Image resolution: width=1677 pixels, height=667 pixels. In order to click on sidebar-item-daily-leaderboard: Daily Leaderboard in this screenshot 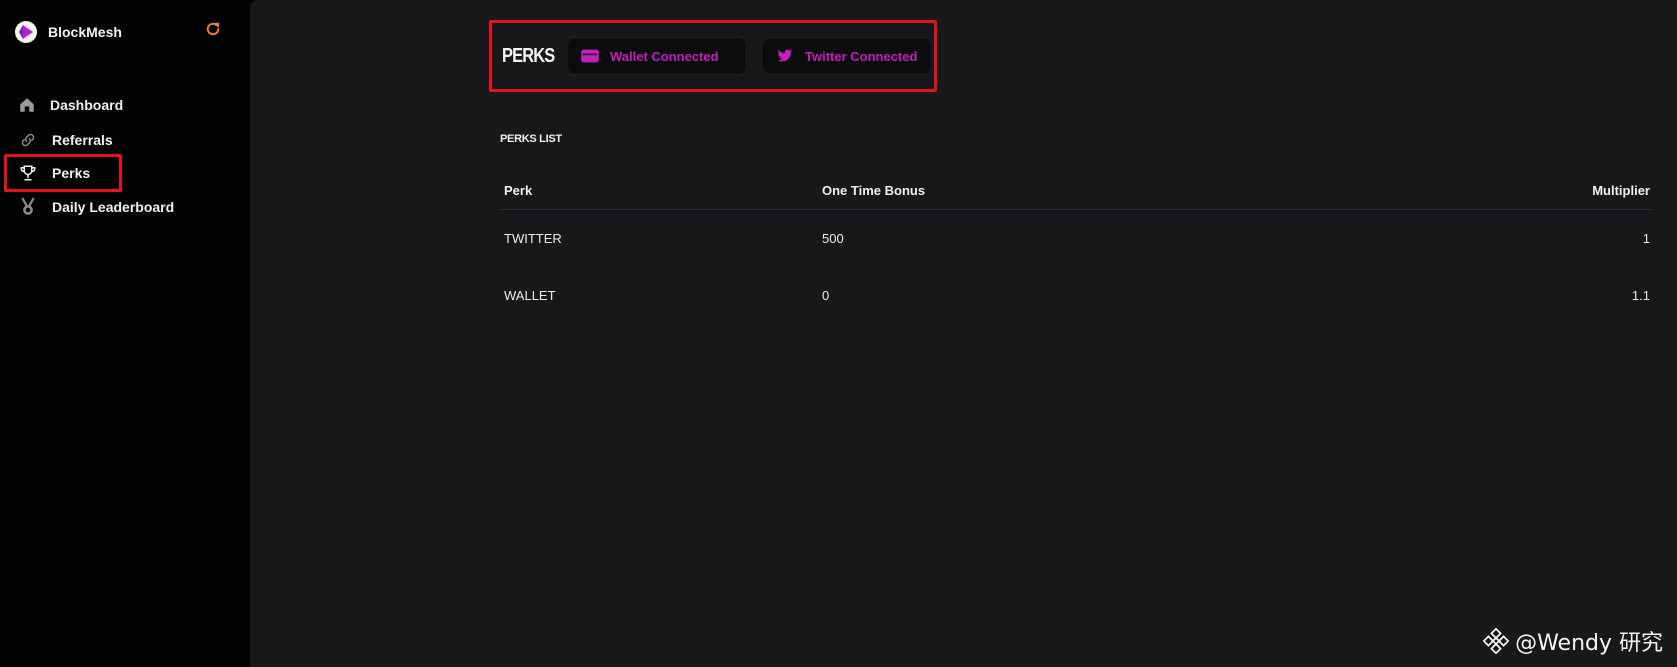, I will do `click(104, 207)`.